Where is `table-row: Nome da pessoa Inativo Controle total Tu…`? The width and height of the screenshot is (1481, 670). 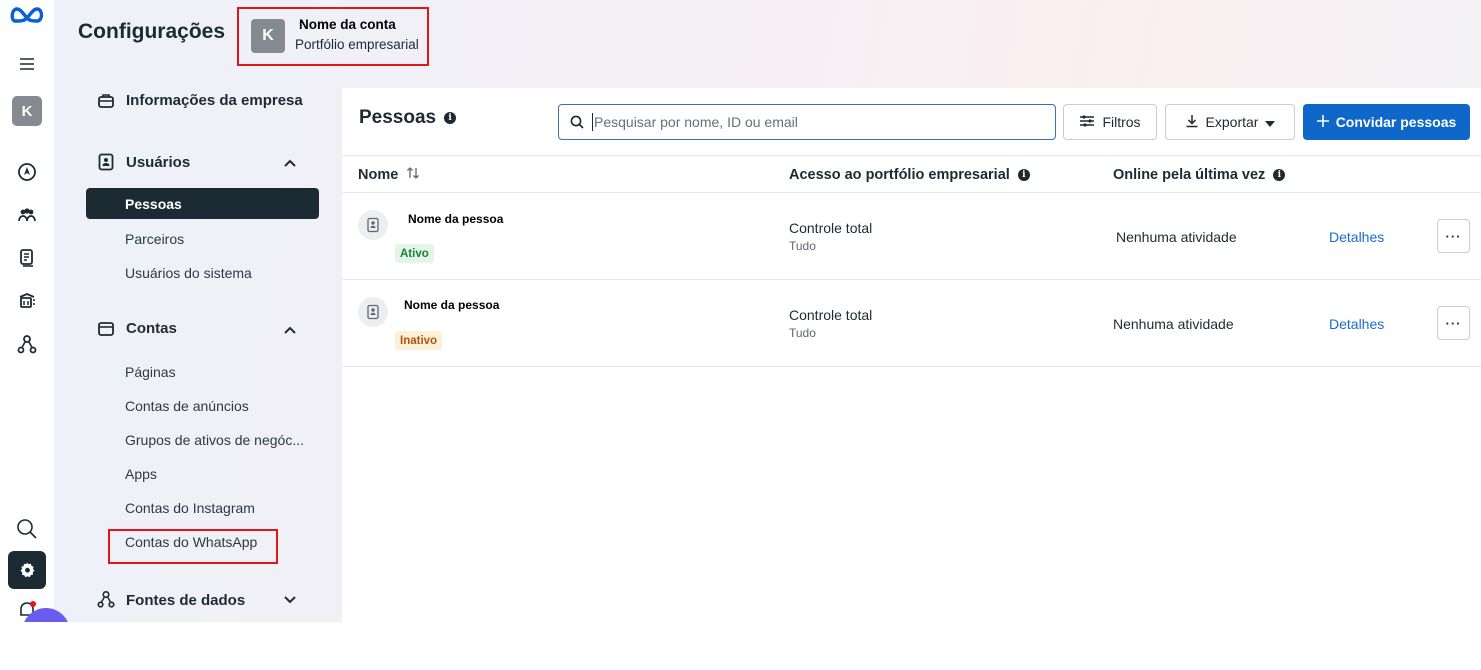 table-row: Nome da pessoa Inativo Controle total Tu… is located at coordinates (911, 323).